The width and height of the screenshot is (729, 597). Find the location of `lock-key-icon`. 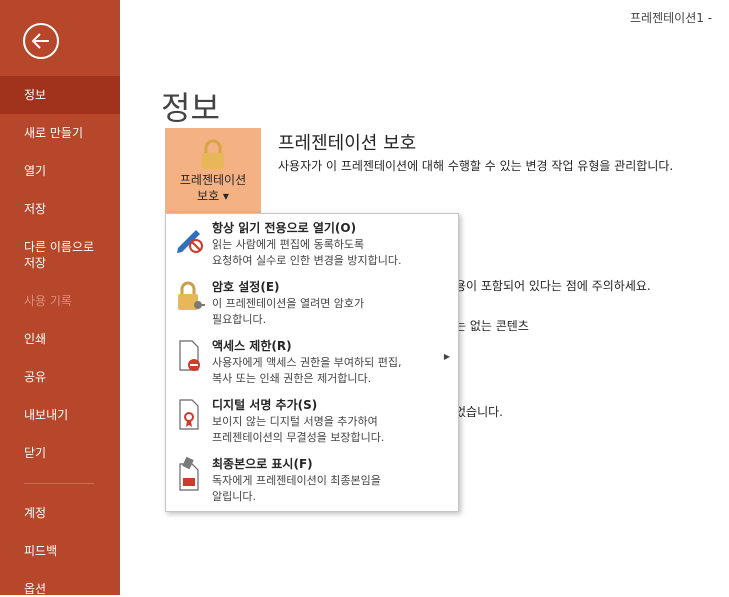

lock-key-icon is located at coordinates (191, 295).